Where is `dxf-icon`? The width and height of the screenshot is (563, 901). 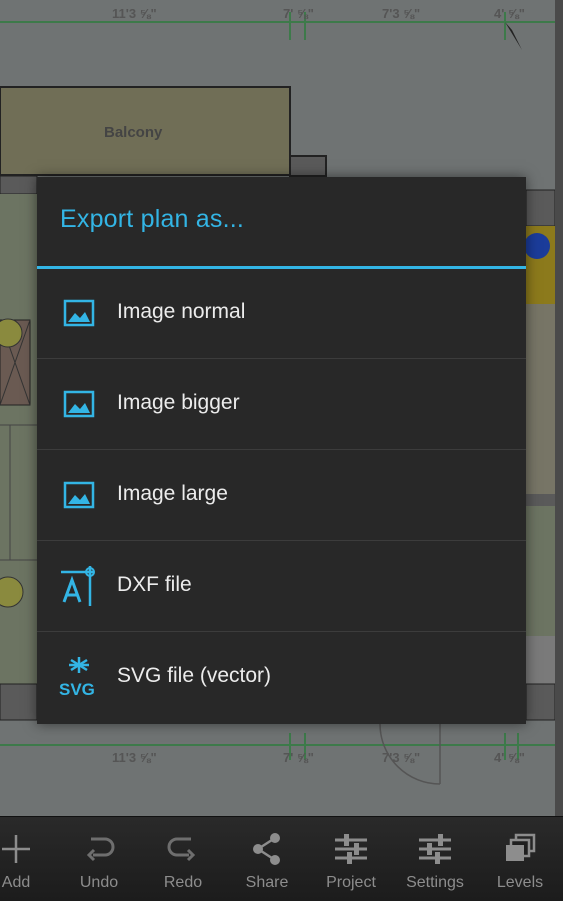
dxf-icon is located at coordinates (79, 586).